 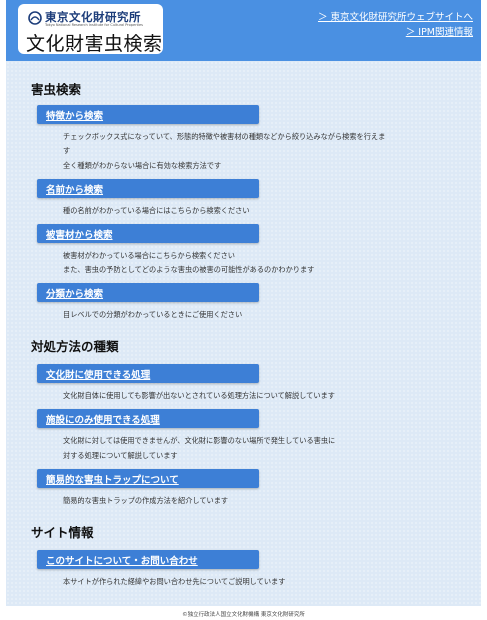 I want to click on description-text: 対する処理について解説しています, so click(x=120, y=455).